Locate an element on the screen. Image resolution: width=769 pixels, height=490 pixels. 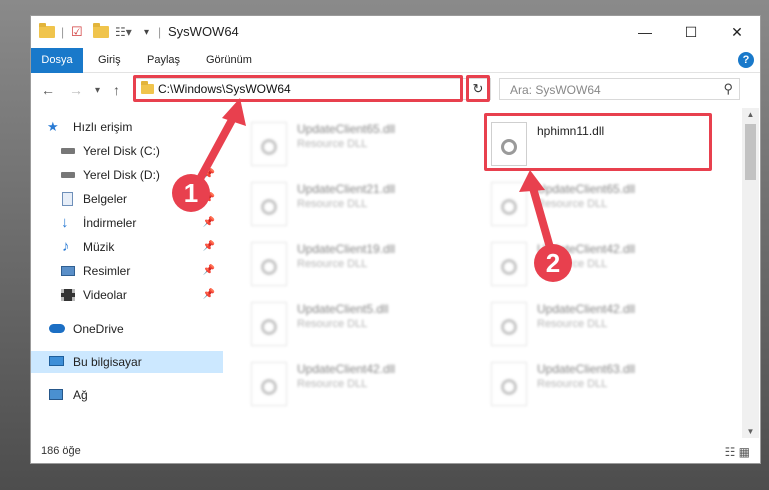
arrow-2-head is located at coordinates (532, 181).